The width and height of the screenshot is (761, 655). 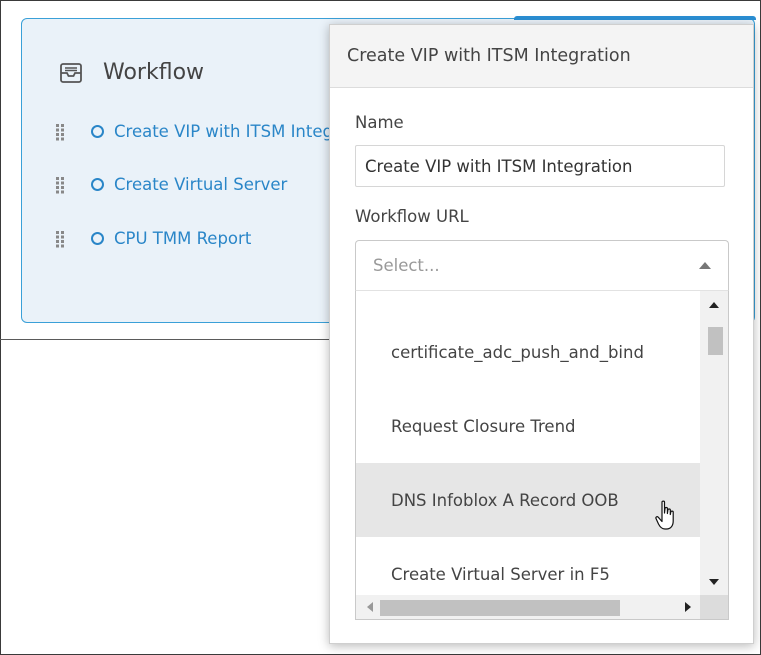 I want to click on name-label: Name, so click(x=379, y=122).